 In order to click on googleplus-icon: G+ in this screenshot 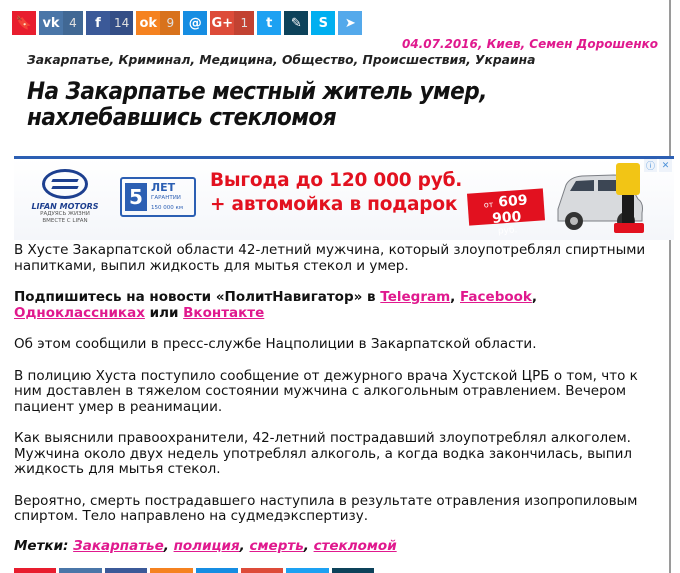, I will do `click(222, 23)`.